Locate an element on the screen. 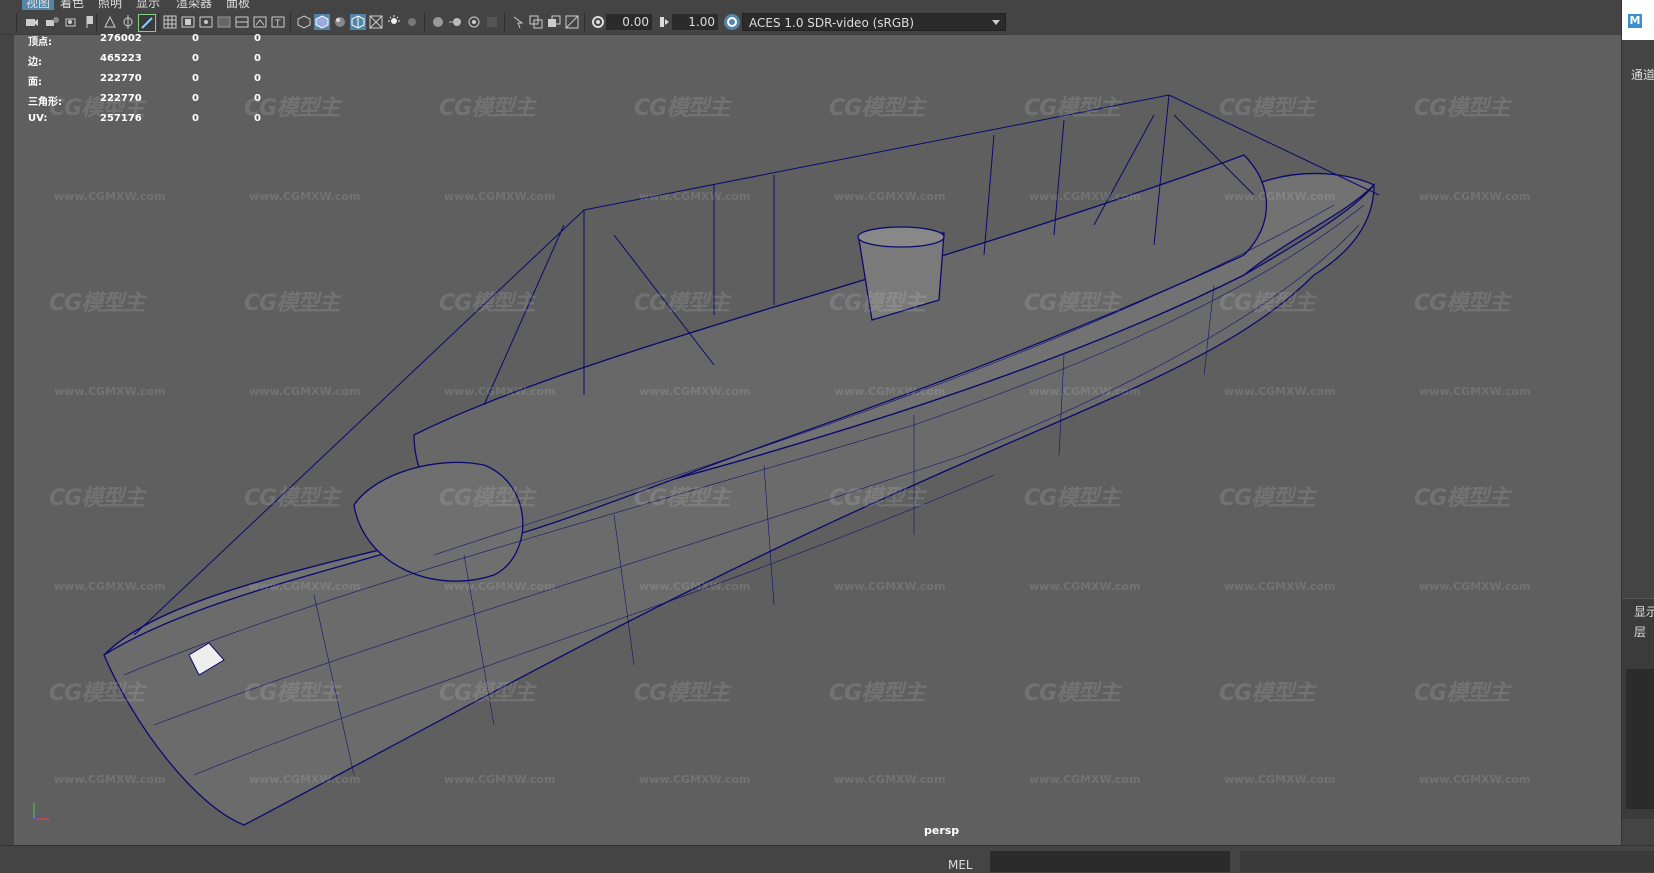 This screenshot has height=873, width=1654. hud-label: 面: is located at coordinates (35, 82).